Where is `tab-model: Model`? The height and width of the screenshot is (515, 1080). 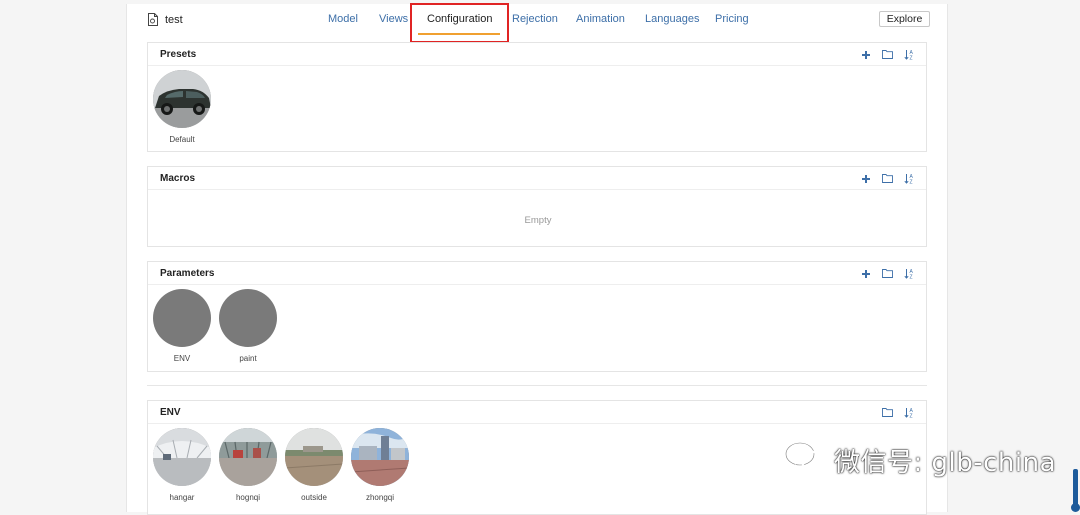 tab-model: Model is located at coordinates (343, 19).